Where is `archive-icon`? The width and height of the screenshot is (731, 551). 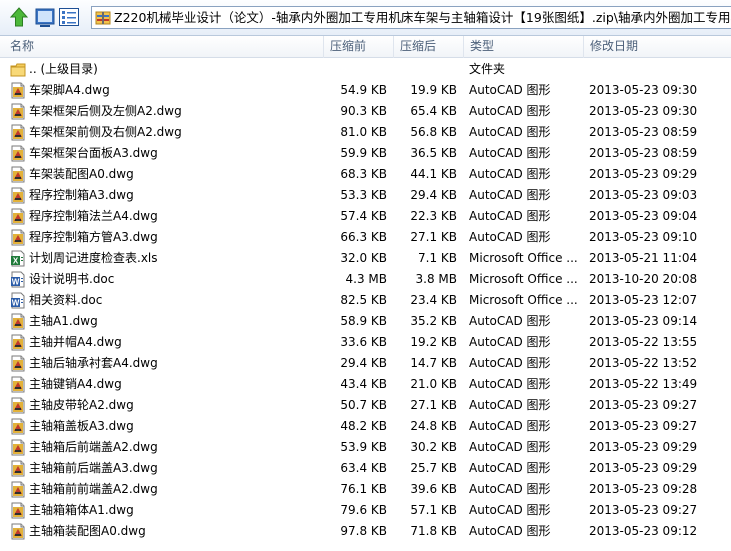
archive-icon is located at coordinates (103, 18).